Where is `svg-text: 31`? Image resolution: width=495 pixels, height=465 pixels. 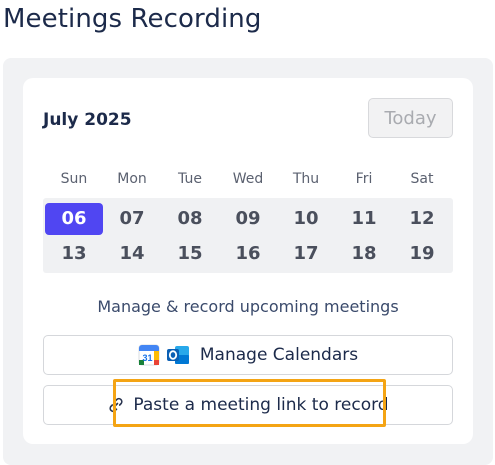 svg-text: 31 is located at coordinates (147, 358).